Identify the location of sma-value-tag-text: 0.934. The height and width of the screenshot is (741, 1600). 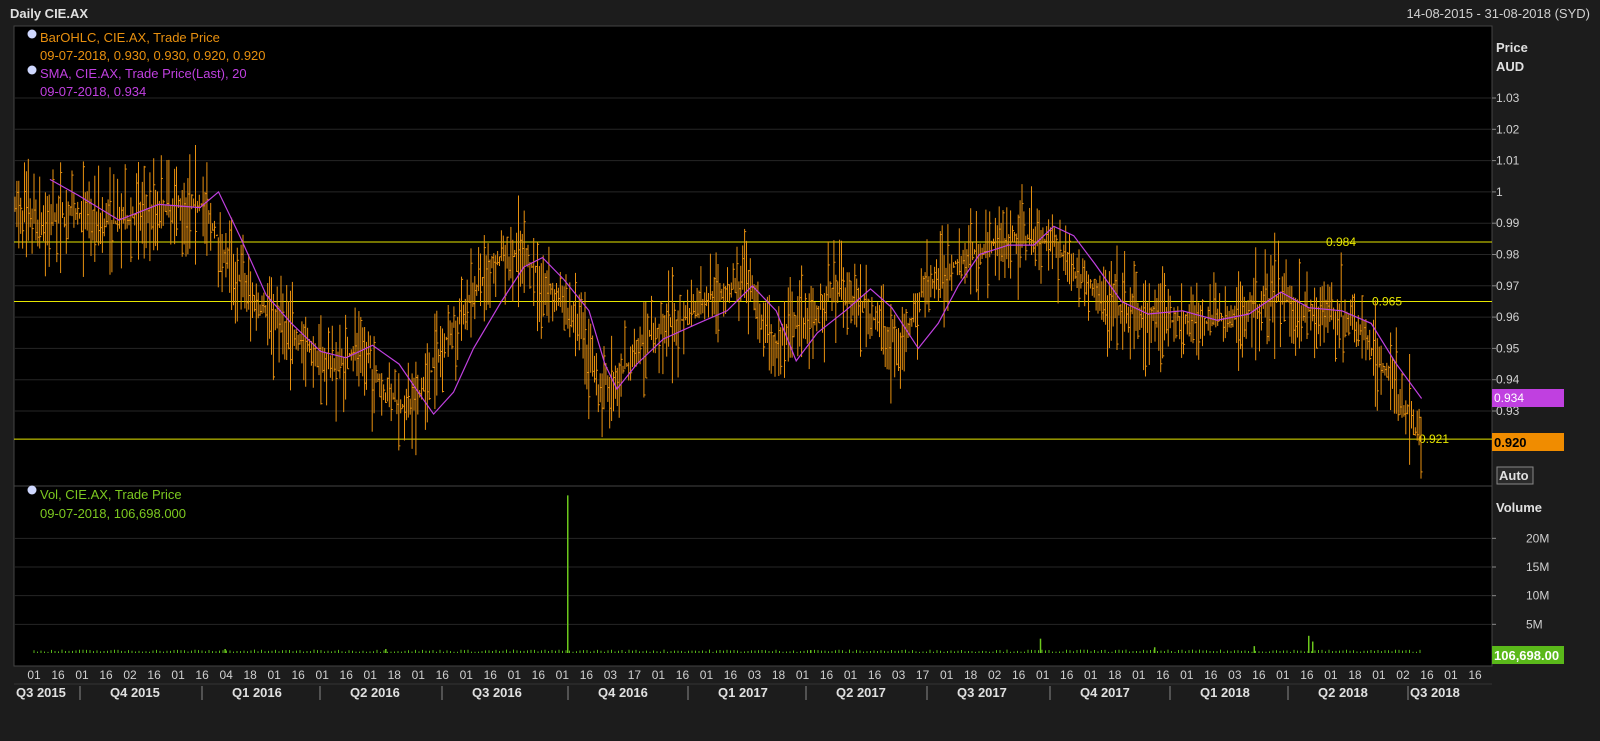
(1509, 398).